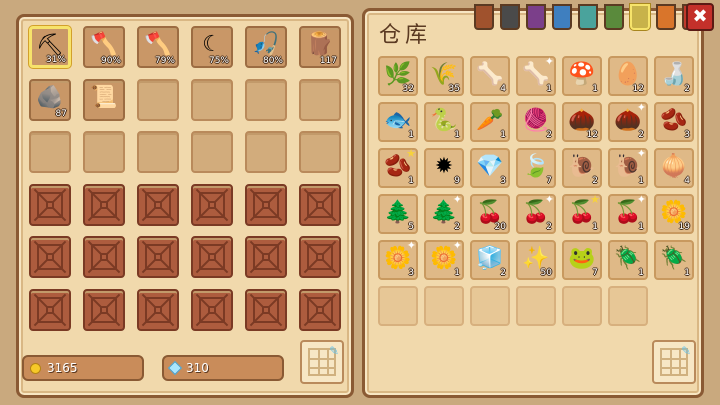 Image resolution: width=720 pixels, height=405 pixels. What do you see at coordinates (685, 351) in the screenshot?
I see `pen-icon: ✎` at bounding box center [685, 351].